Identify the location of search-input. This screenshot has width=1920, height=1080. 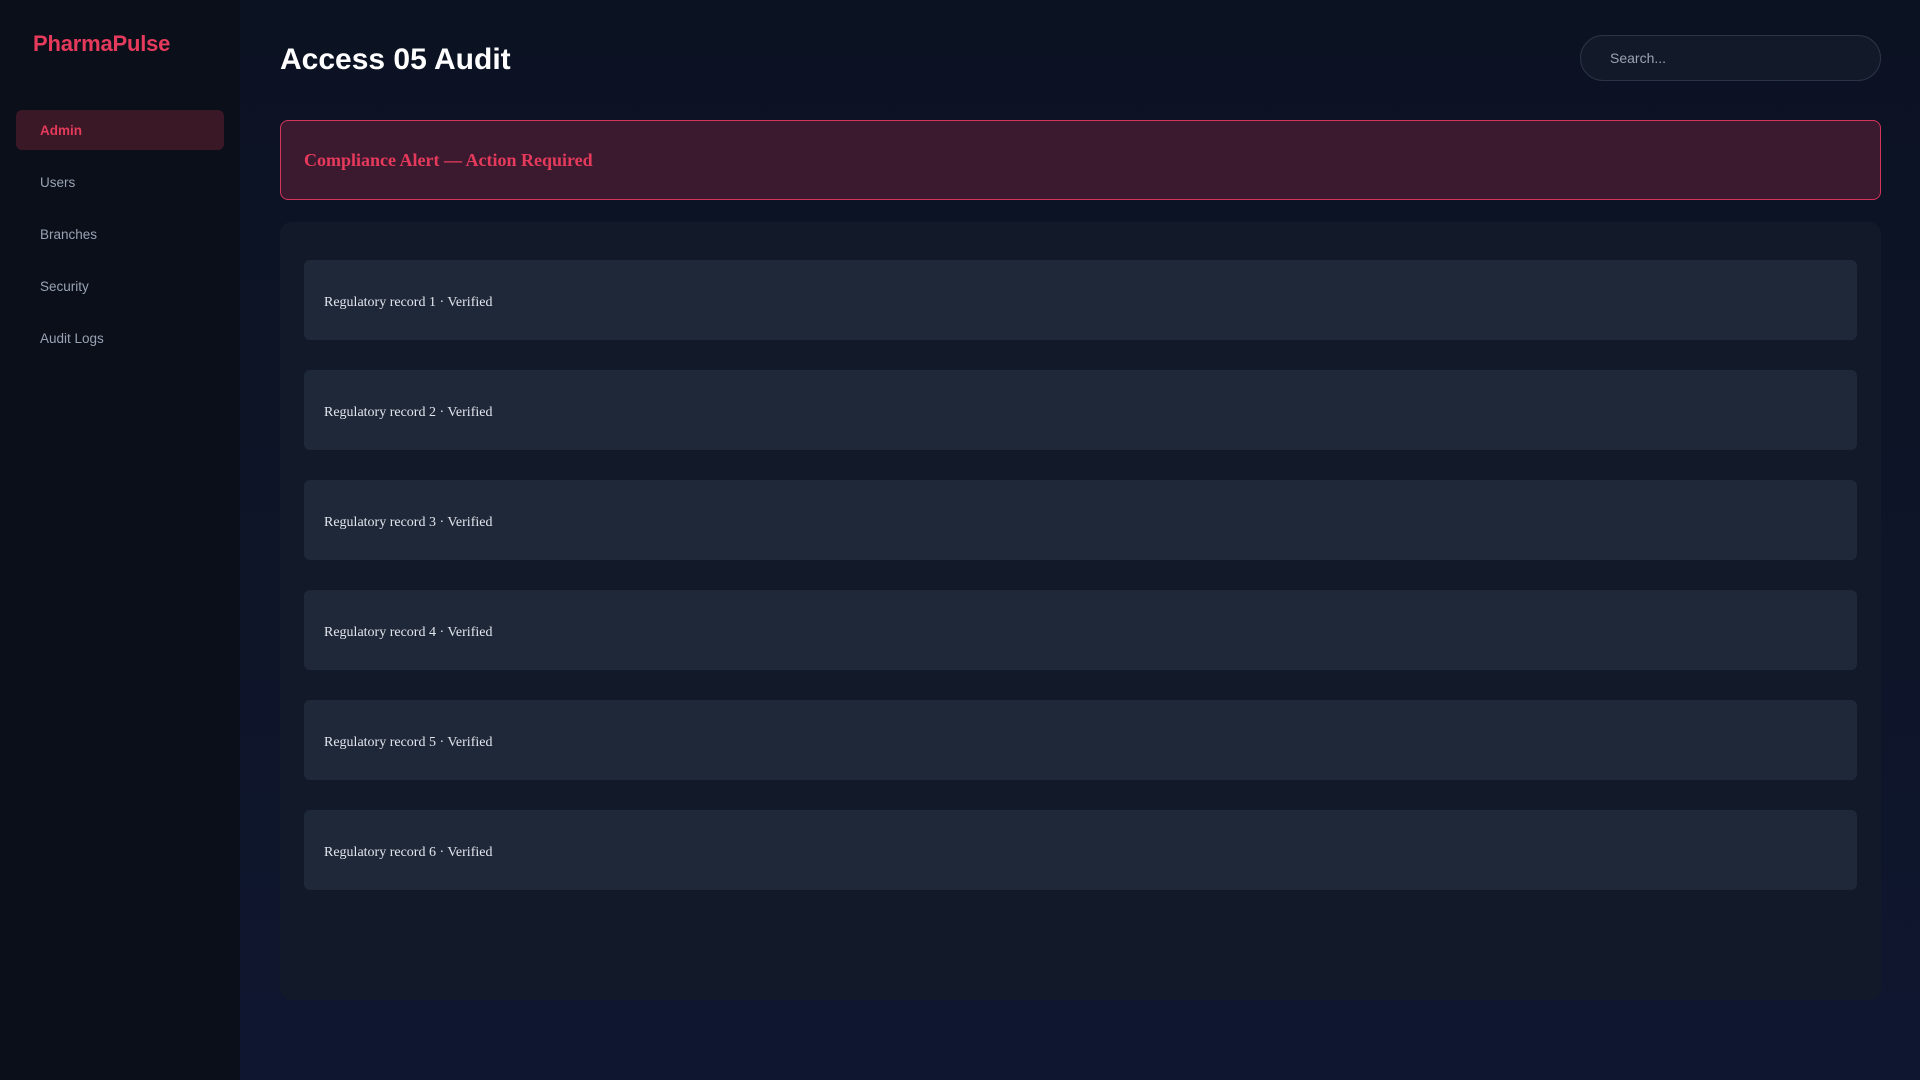
(1730, 58).